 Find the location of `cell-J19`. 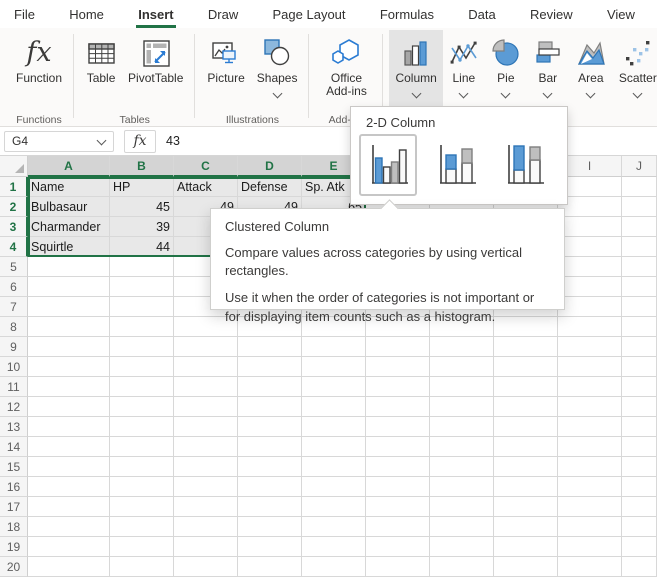

cell-J19 is located at coordinates (639, 547).